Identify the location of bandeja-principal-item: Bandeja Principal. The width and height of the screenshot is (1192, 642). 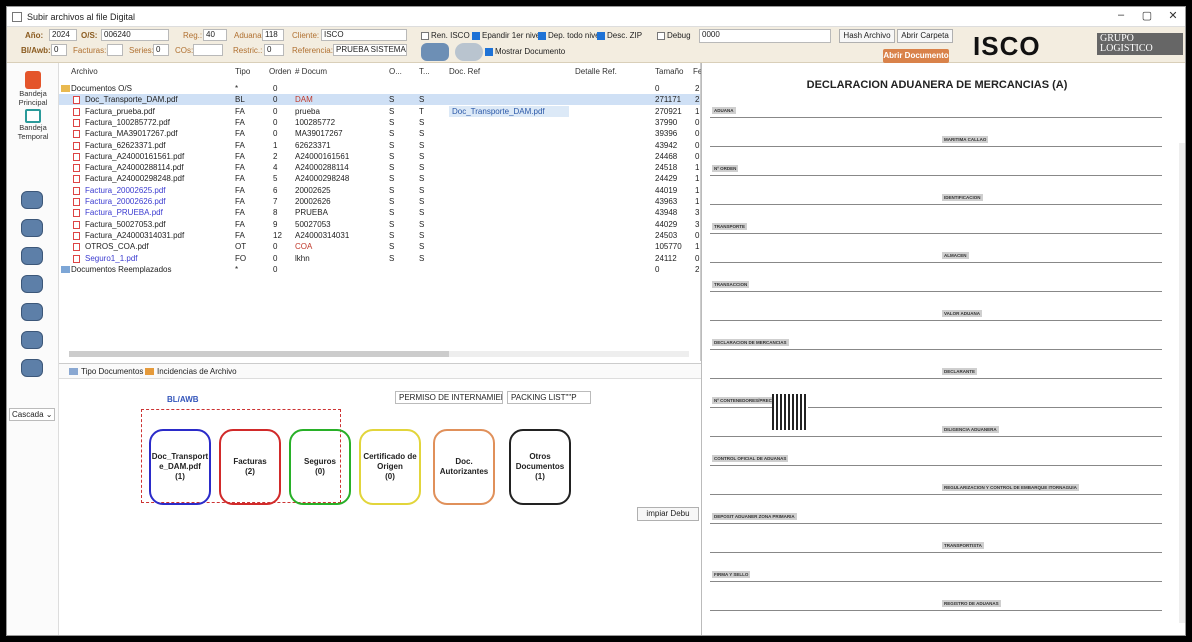
(33, 89).